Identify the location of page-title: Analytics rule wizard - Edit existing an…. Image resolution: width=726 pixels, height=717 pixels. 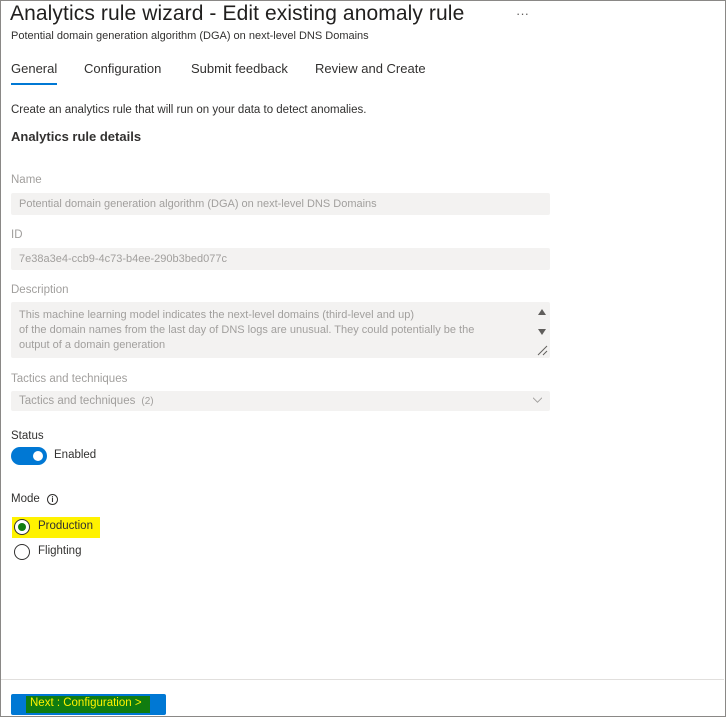
(237, 13).